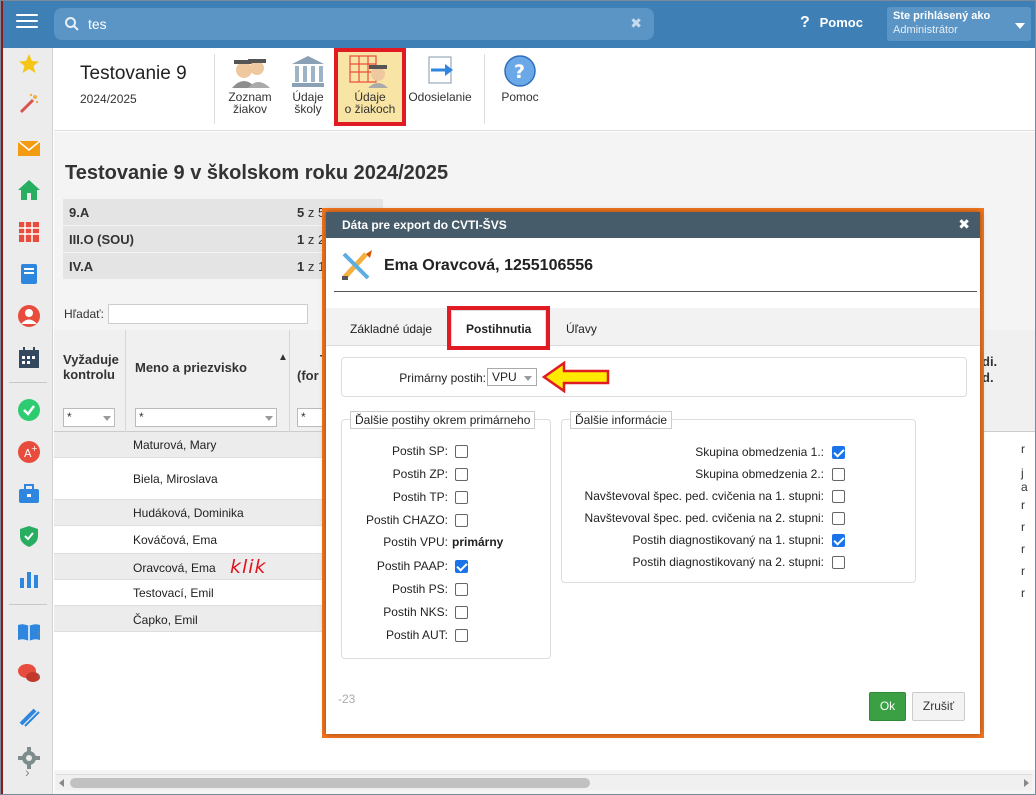 This screenshot has width=1036, height=795. Describe the element at coordinates (838, 452) in the screenshot. I see `restriction-group-1-checkbox` at that location.